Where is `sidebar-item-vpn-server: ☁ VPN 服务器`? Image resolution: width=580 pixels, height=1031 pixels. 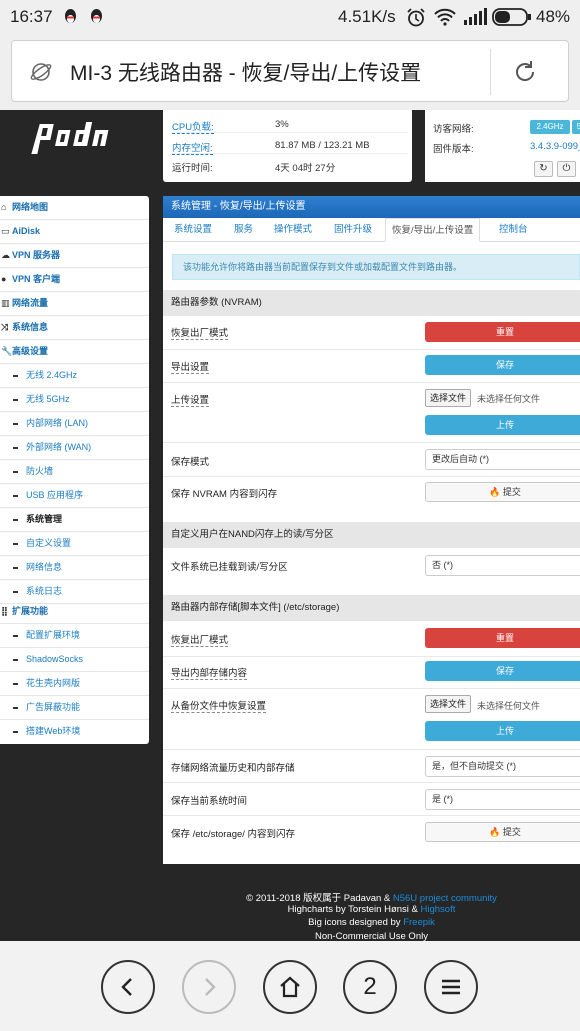
sidebar-item-vpn-server: ☁ VPN 服务器 is located at coordinates (74, 256).